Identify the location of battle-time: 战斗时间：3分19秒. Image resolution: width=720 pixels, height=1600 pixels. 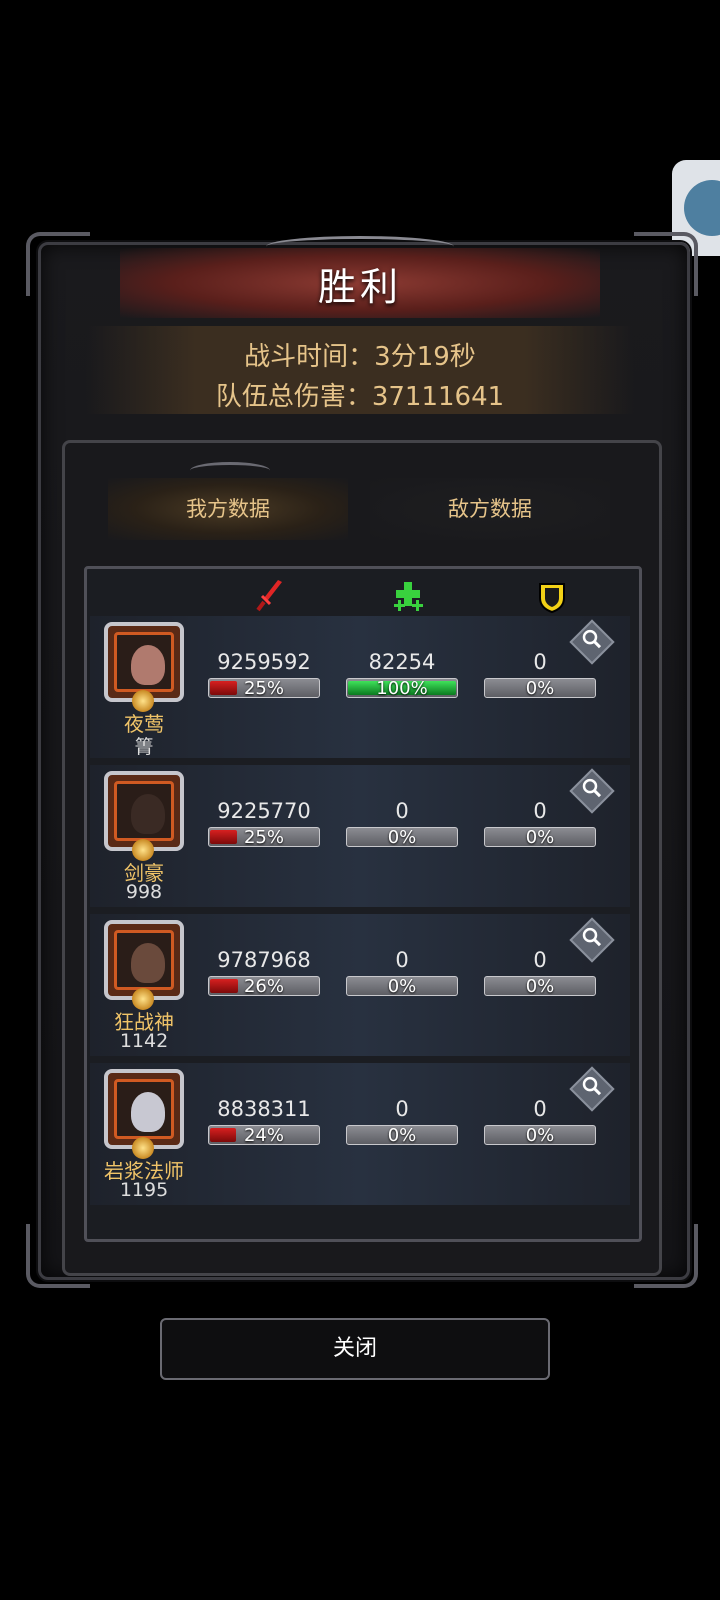
(360, 357).